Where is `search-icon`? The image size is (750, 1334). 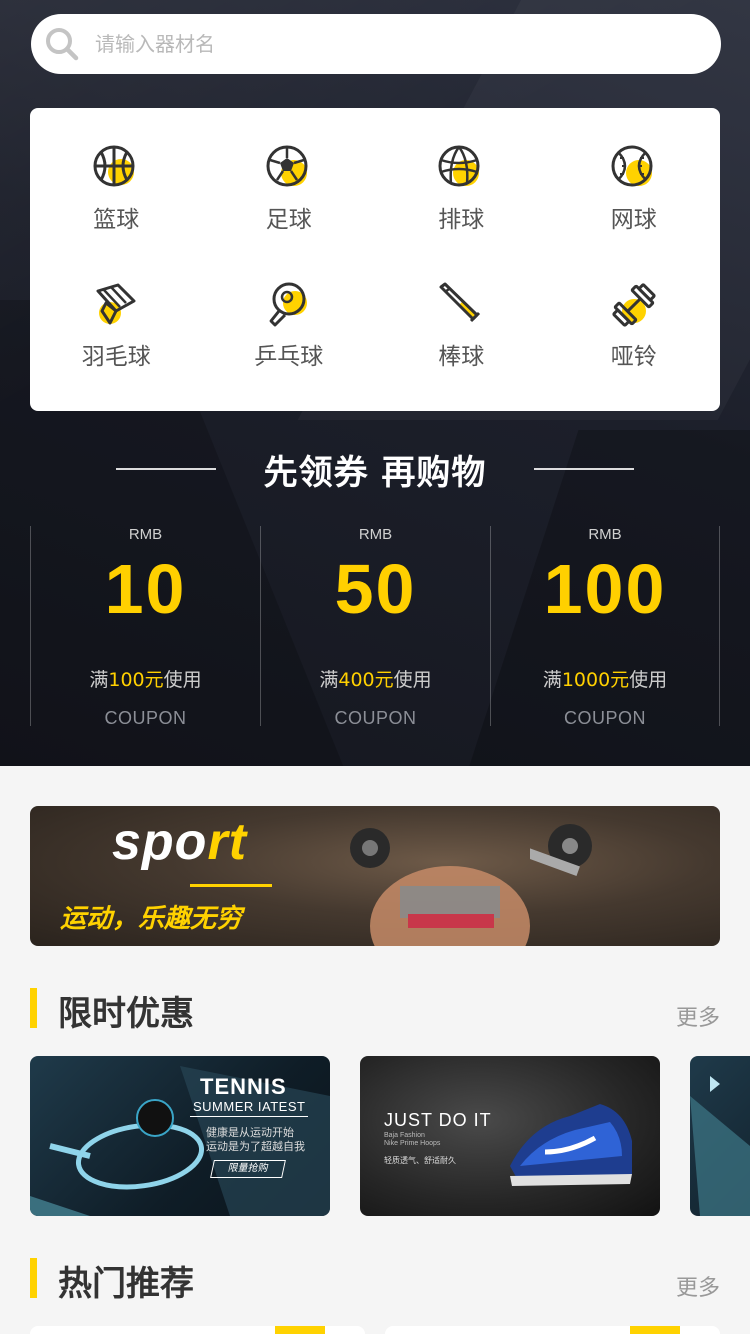
search-icon is located at coordinates (62, 44).